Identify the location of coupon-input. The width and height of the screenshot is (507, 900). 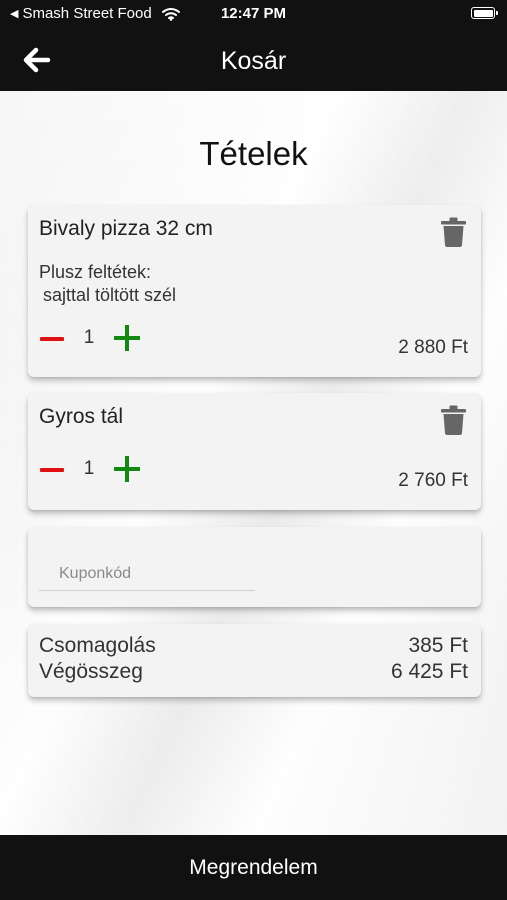
(147, 574).